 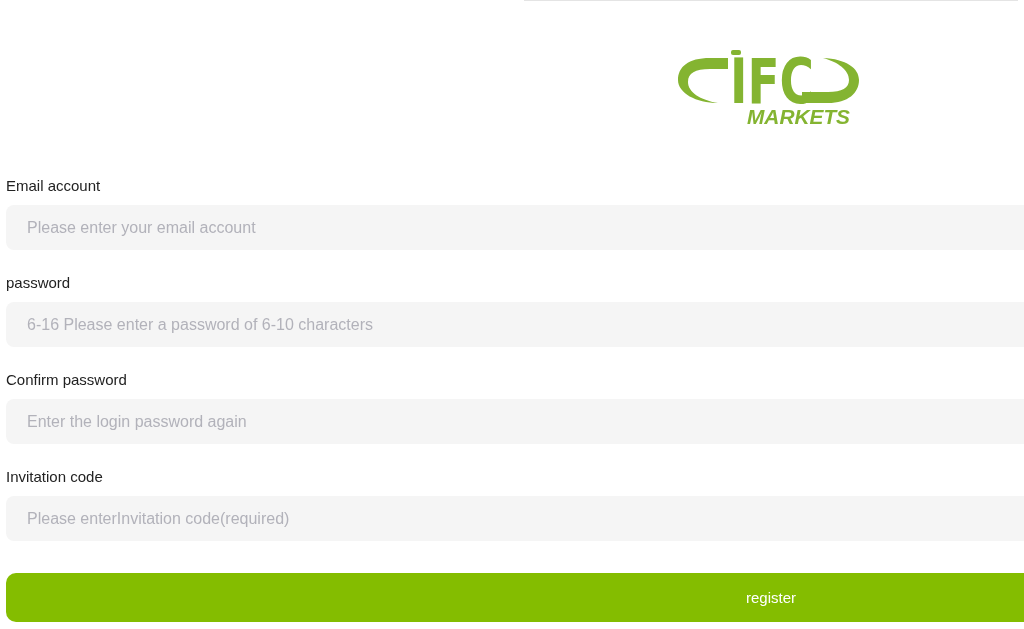 What do you see at coordinates (515, 518) in the screenshot?
I see `input-field: Please enterInvitation code(required)` at bounding box center [515, 518].